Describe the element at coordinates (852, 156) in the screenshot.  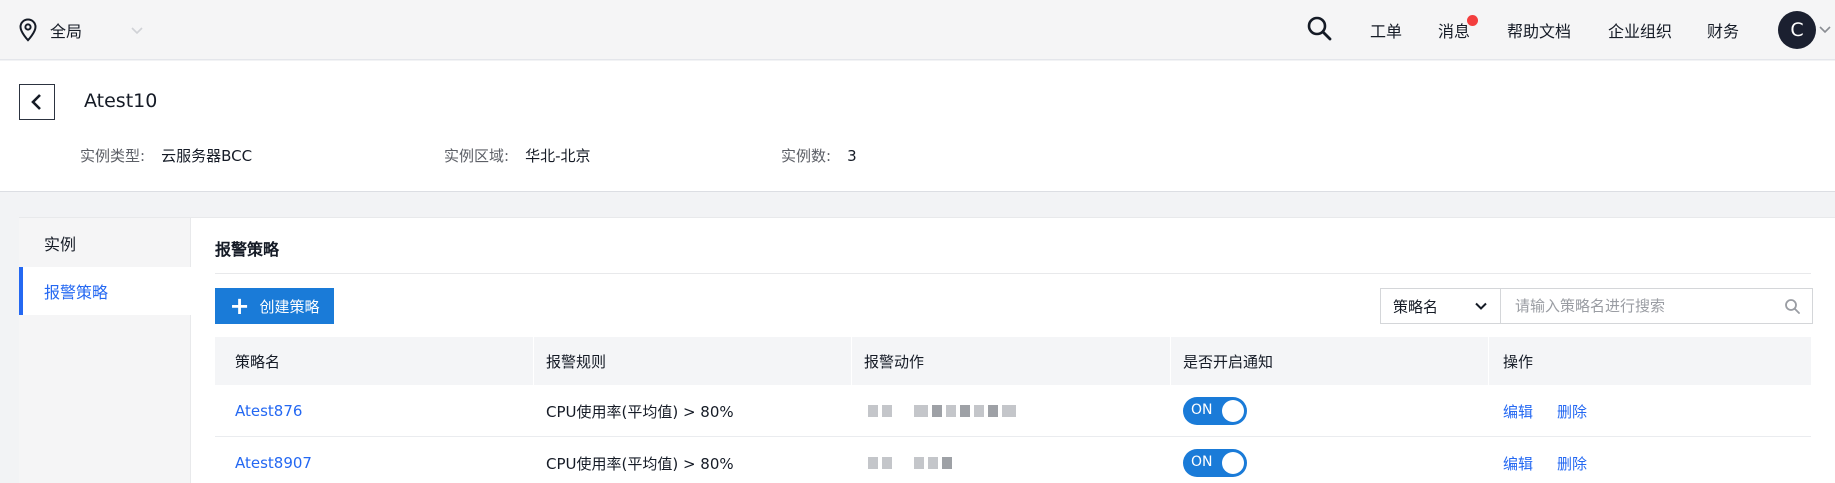
I see `instance-count-value: 3` at that location.